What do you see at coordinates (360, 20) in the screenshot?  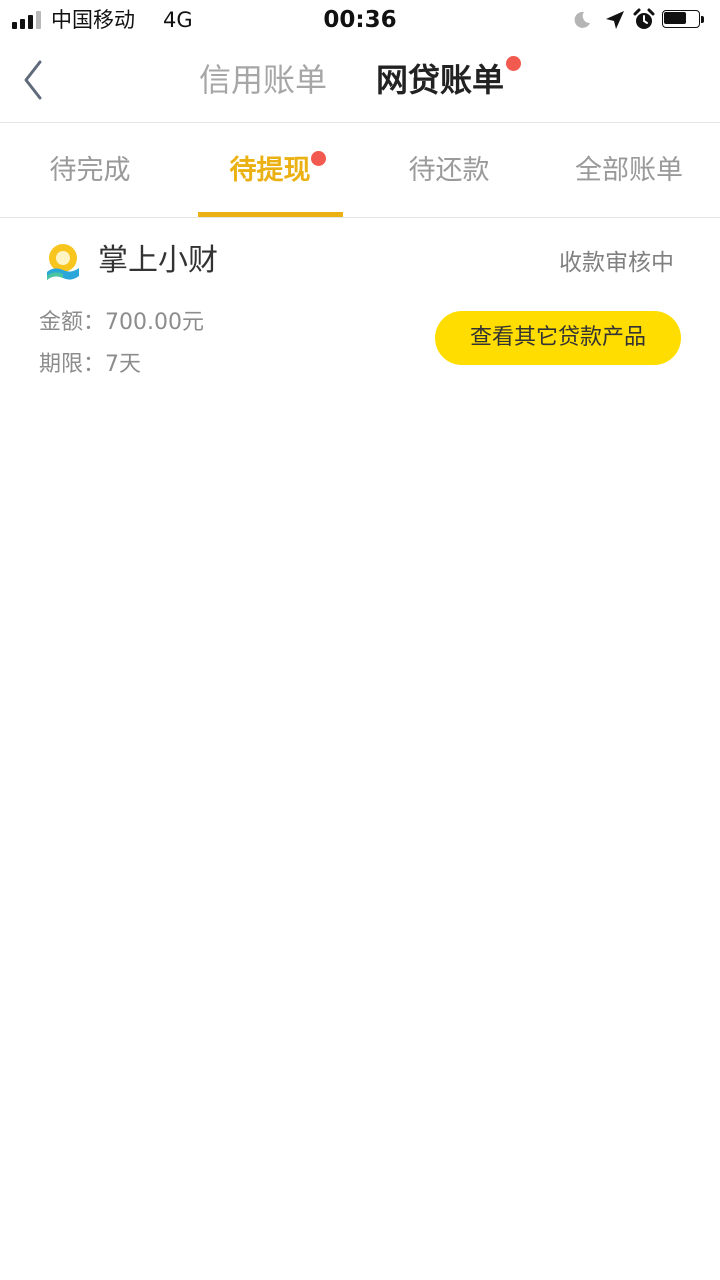 I see `status-bar: 中国移动 4G 00:36` at bounding box center [360, 20].